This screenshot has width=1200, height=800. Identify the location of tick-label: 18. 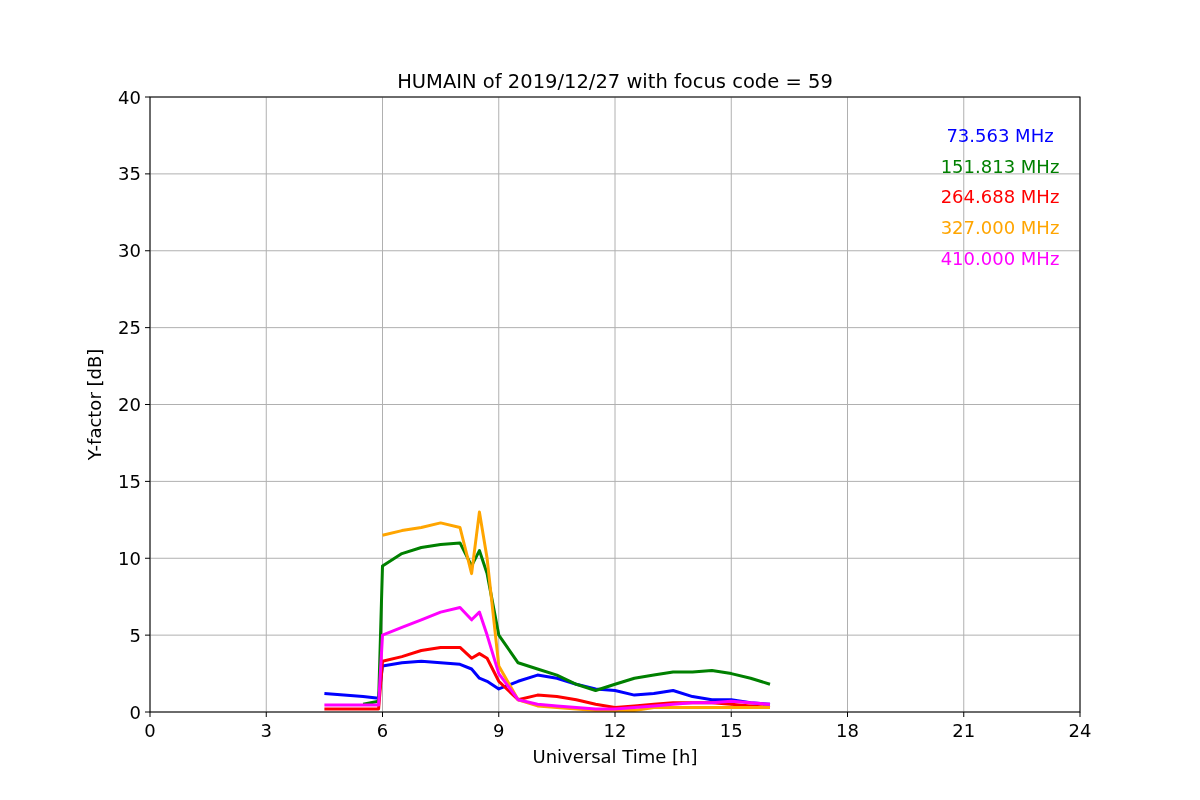
(847, 730).